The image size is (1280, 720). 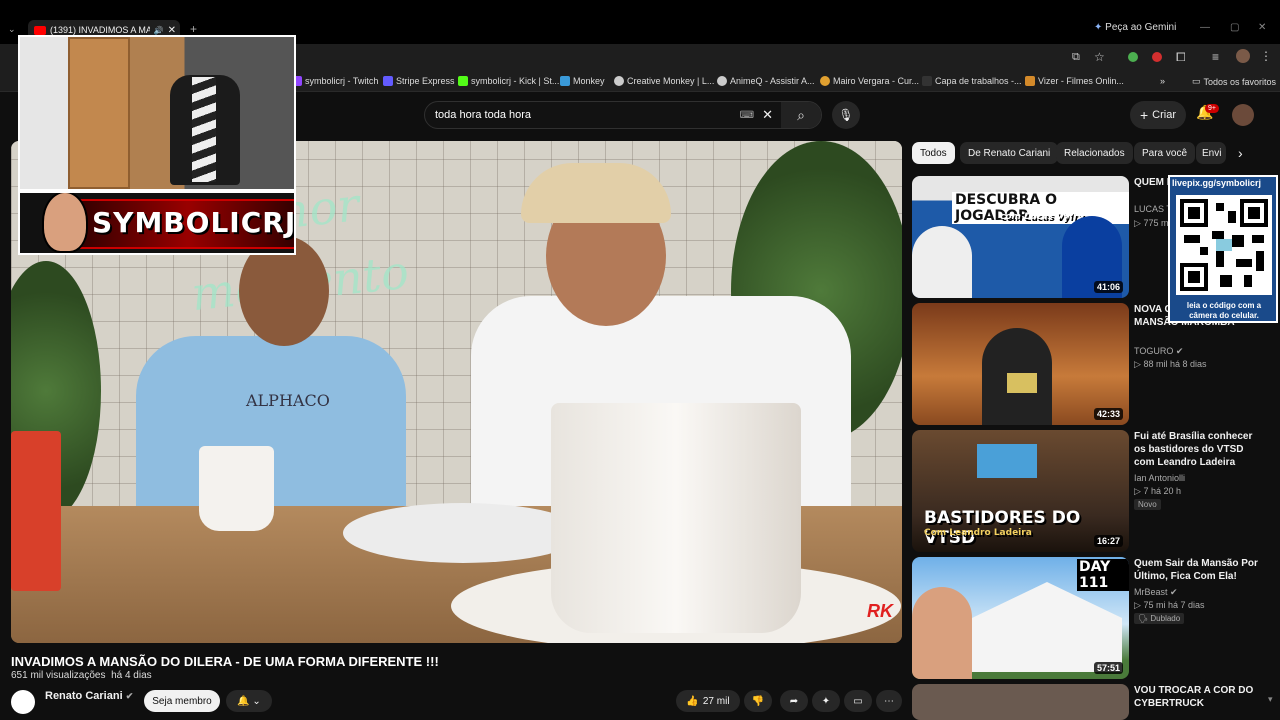 I want to click on search-input: toda hora toda hora, so click(x=582, y=115).